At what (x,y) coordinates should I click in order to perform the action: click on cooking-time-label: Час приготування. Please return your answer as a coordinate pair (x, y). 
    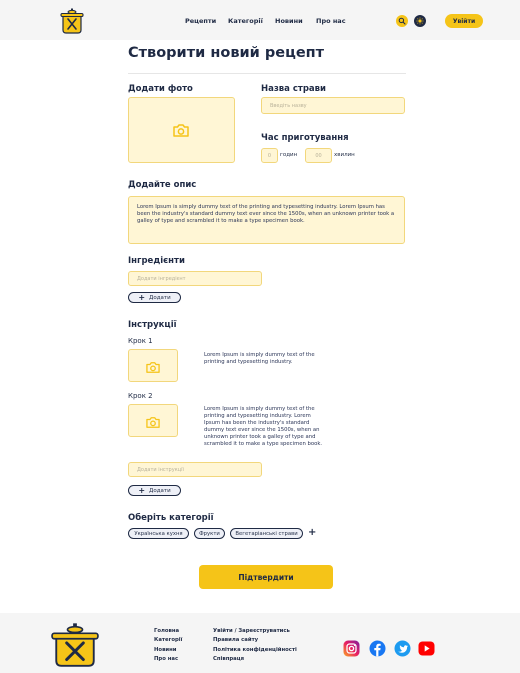
    Looking at the image, I should click on (305, 138).